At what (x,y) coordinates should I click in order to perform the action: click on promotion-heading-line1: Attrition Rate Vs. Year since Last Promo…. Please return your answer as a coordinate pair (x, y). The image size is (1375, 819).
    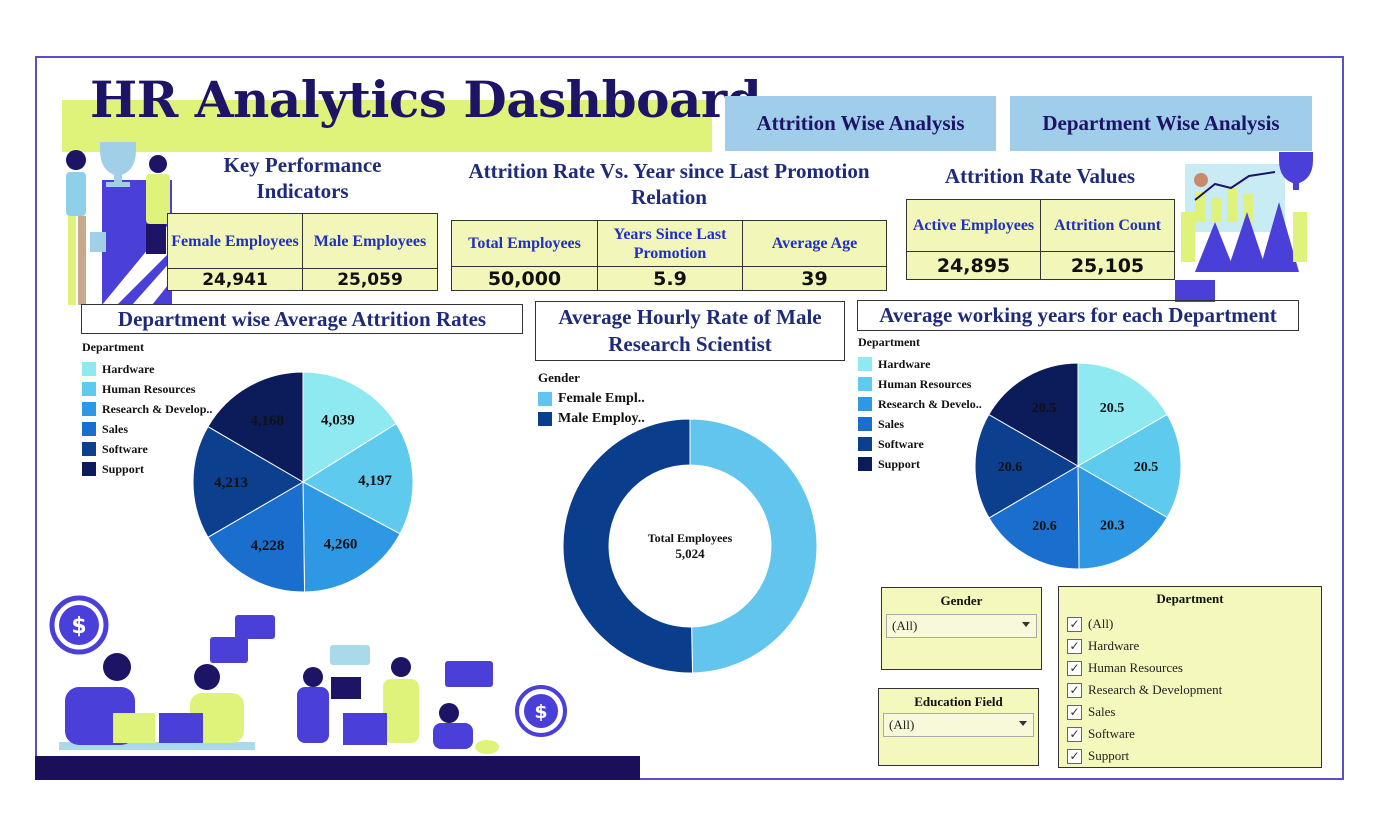
    Looking at the image, I should click on (669, 171).